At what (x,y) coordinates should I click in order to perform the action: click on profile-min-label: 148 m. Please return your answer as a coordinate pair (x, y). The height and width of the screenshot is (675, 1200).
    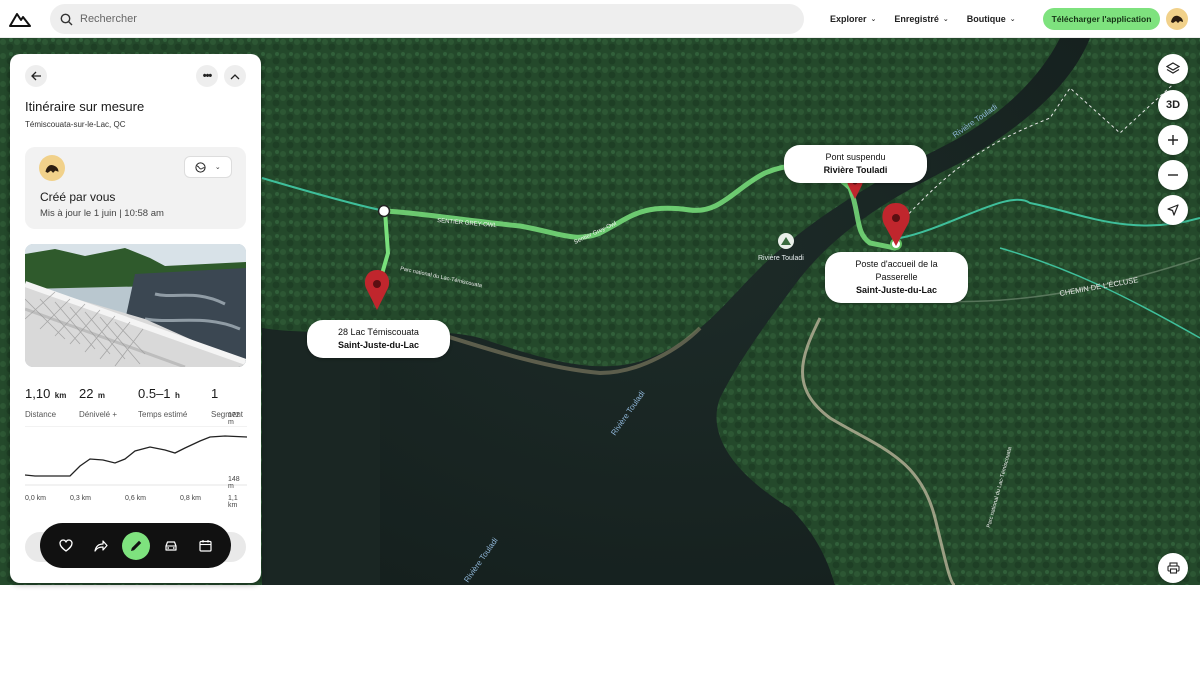
    Looking at the image, I should click on (234, 483).